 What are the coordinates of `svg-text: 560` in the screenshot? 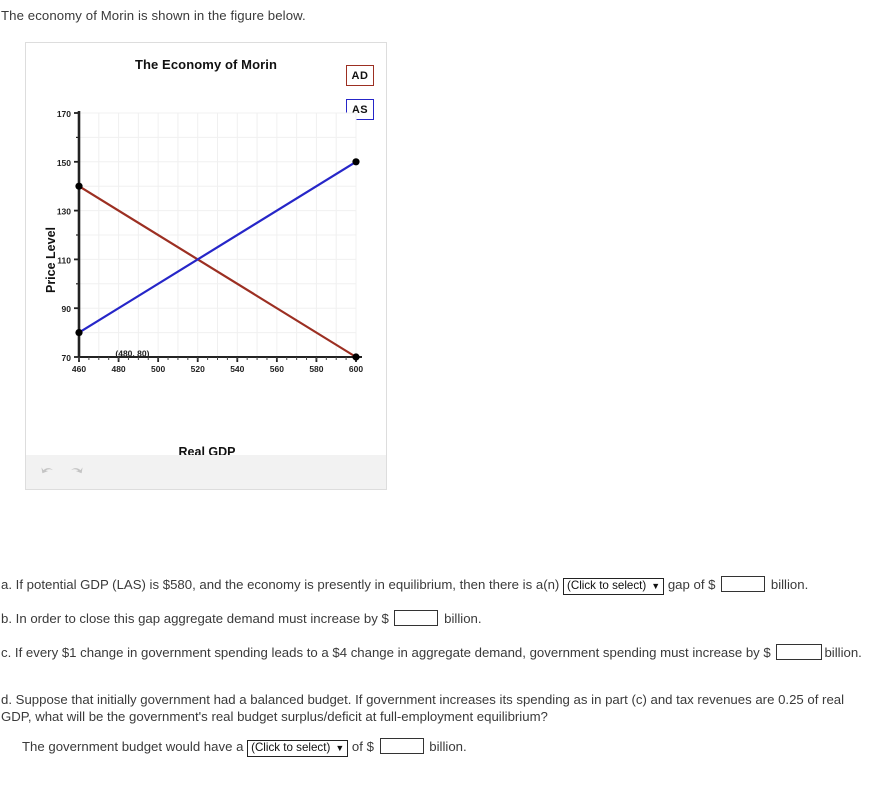 It's located at (277, 369).